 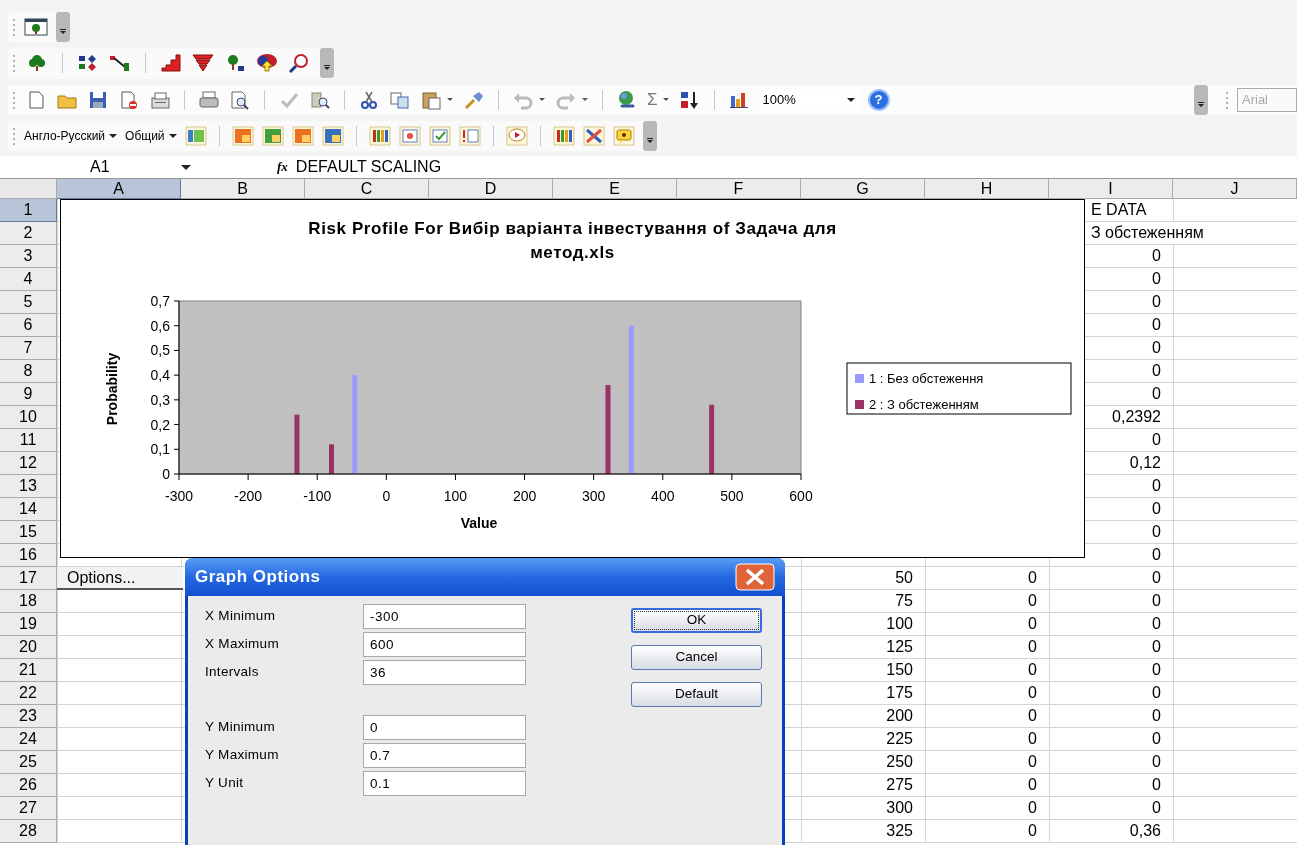 I want to click on row-header: 3, so click(x=28, y=256).